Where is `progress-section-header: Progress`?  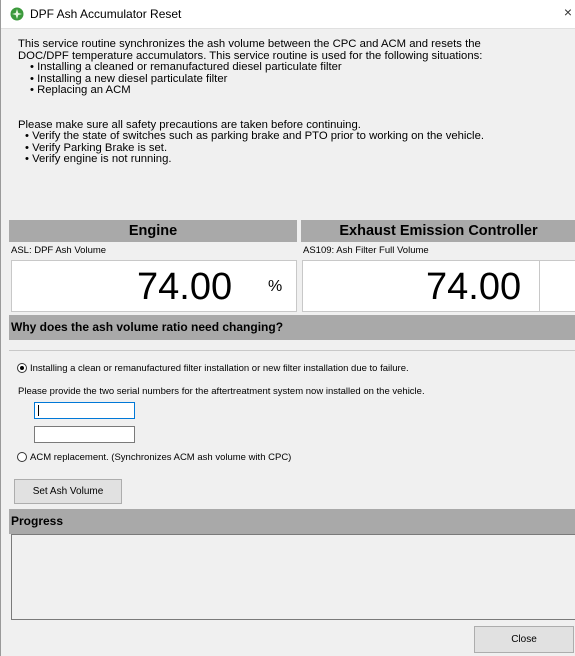
progress-section-header: Progress is located at coordinates (292, 521).